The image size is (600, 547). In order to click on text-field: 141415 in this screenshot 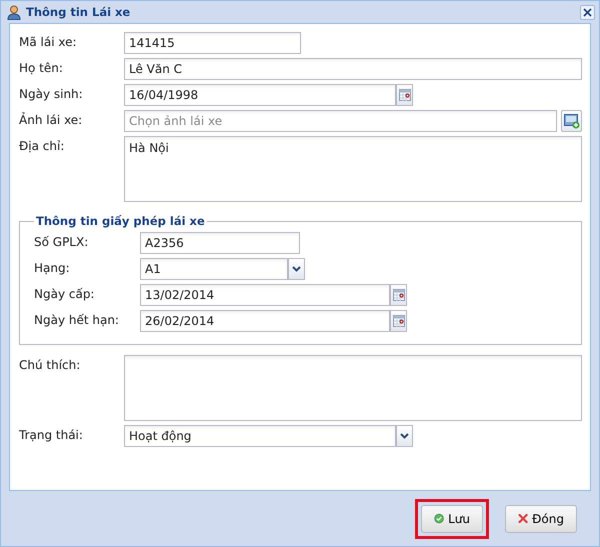, I will do `click(212, 43)`.